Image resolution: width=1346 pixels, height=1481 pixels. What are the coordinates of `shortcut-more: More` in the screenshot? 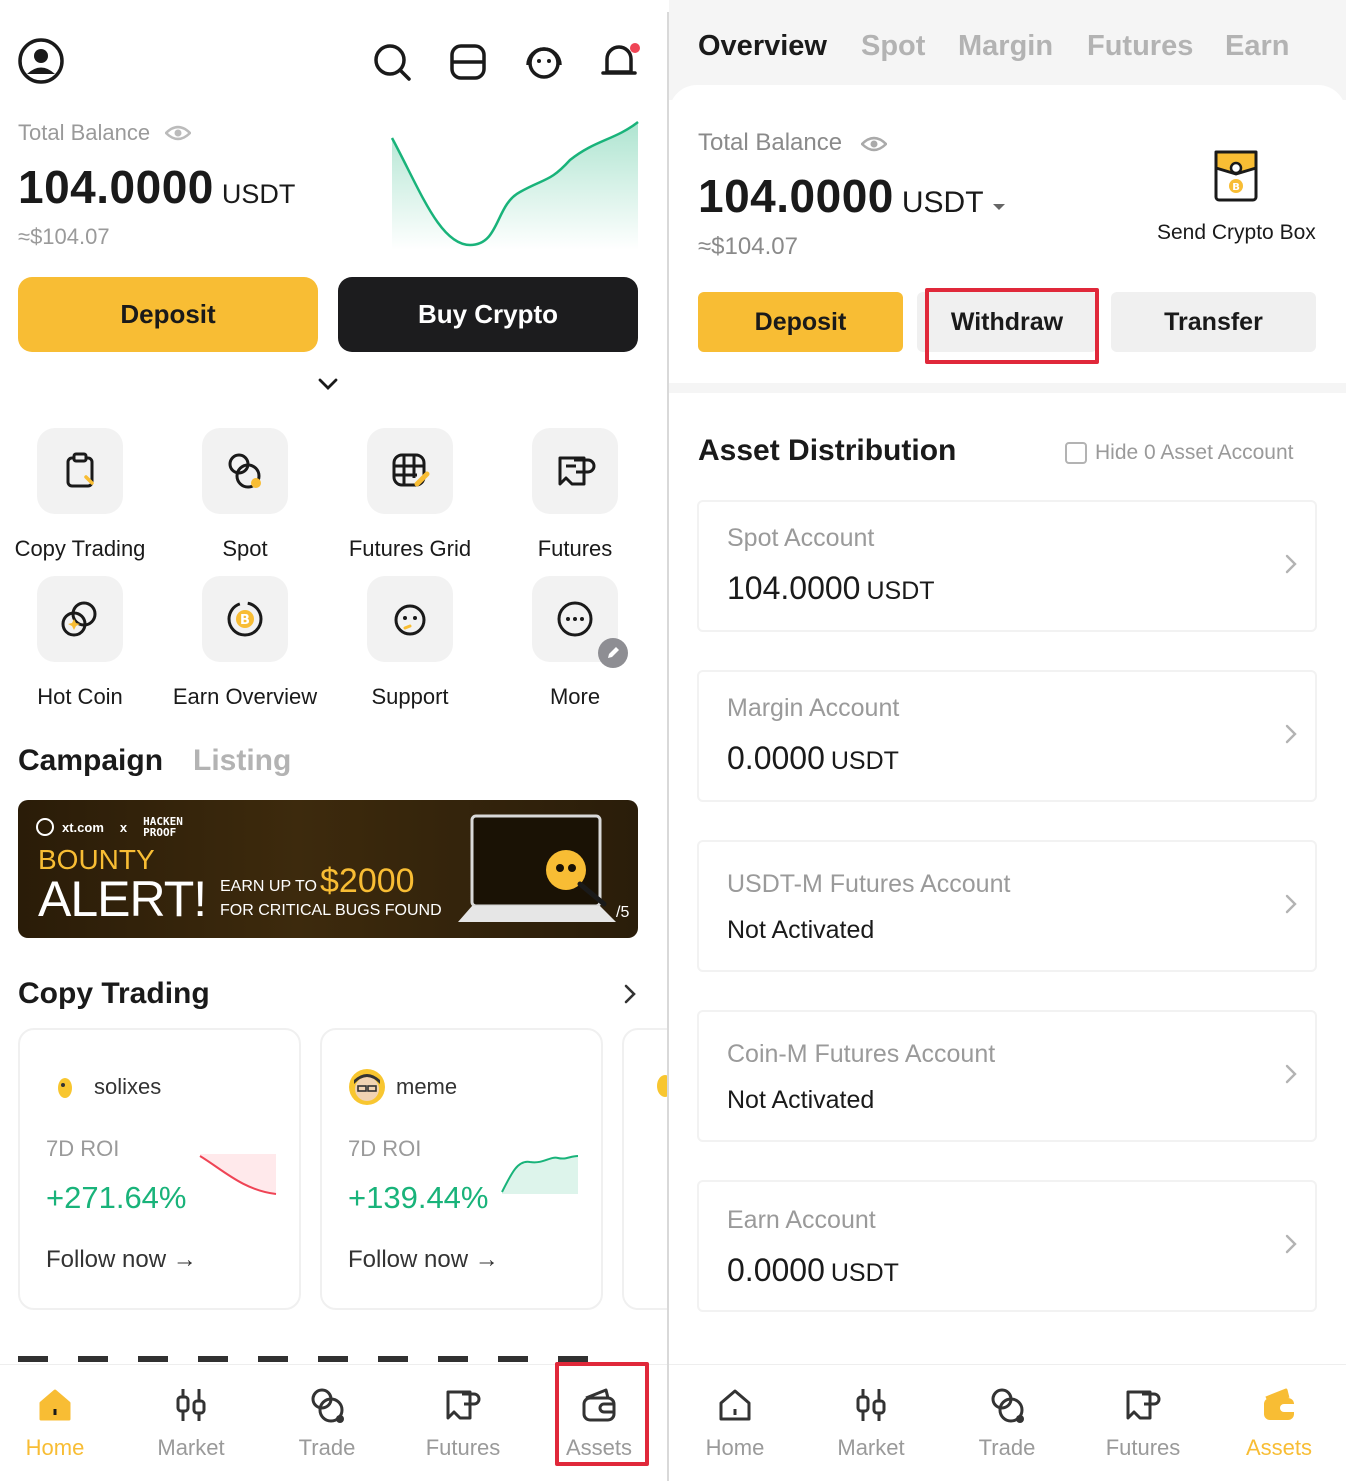 It's located at (575, 643).